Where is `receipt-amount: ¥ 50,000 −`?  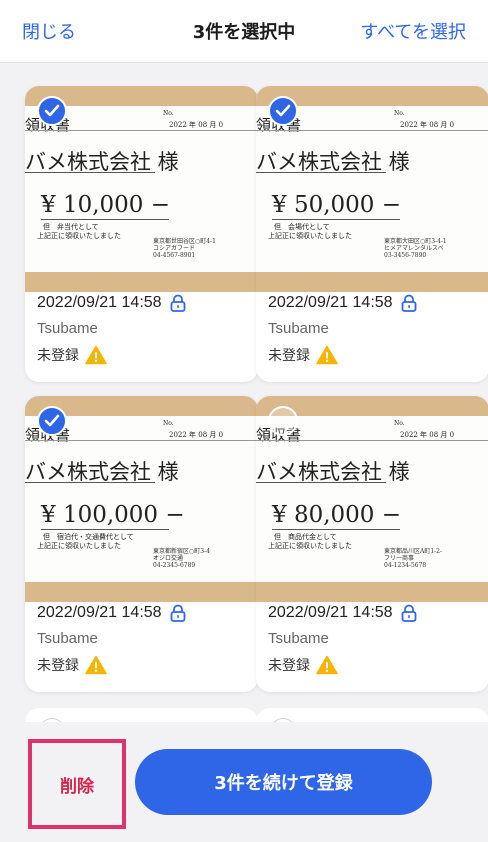 receipt-amount: ¥ 50,000 − is located at coordinates (337, 205).